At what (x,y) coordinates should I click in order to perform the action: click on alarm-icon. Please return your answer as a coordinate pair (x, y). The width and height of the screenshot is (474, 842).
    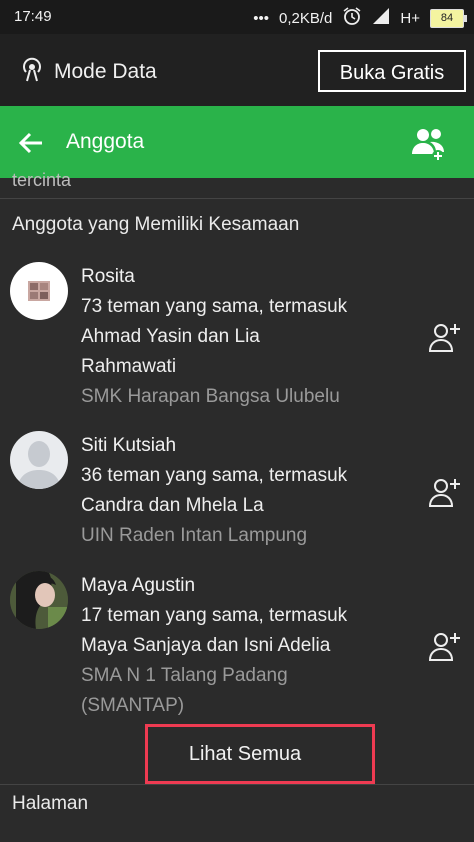
    Looking at the image, I should click on (352, 18).